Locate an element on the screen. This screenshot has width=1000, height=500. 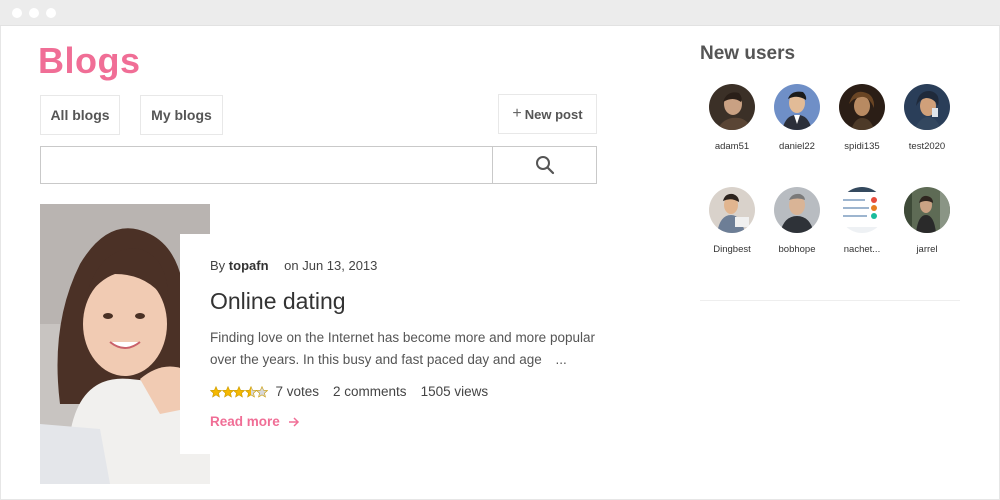
browser-title-bar is located at coordinates (500, 13).